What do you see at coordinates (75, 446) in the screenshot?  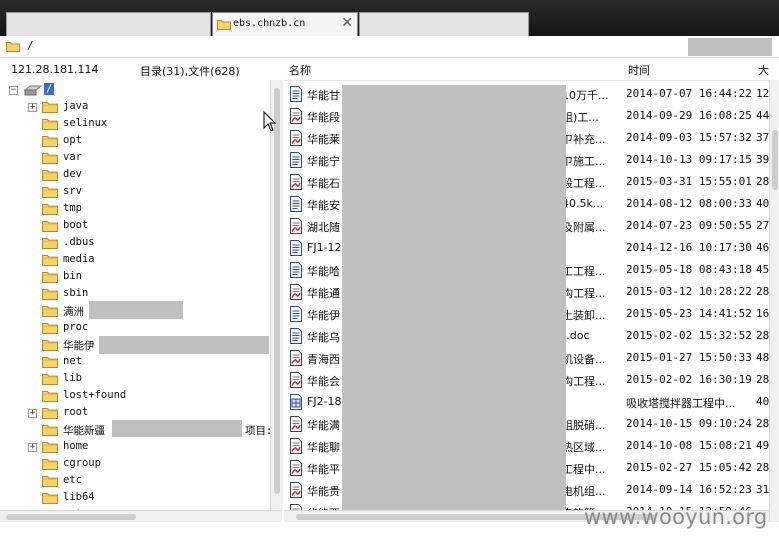 I see `tree-item-label: home` at bounding box center [75, 446].